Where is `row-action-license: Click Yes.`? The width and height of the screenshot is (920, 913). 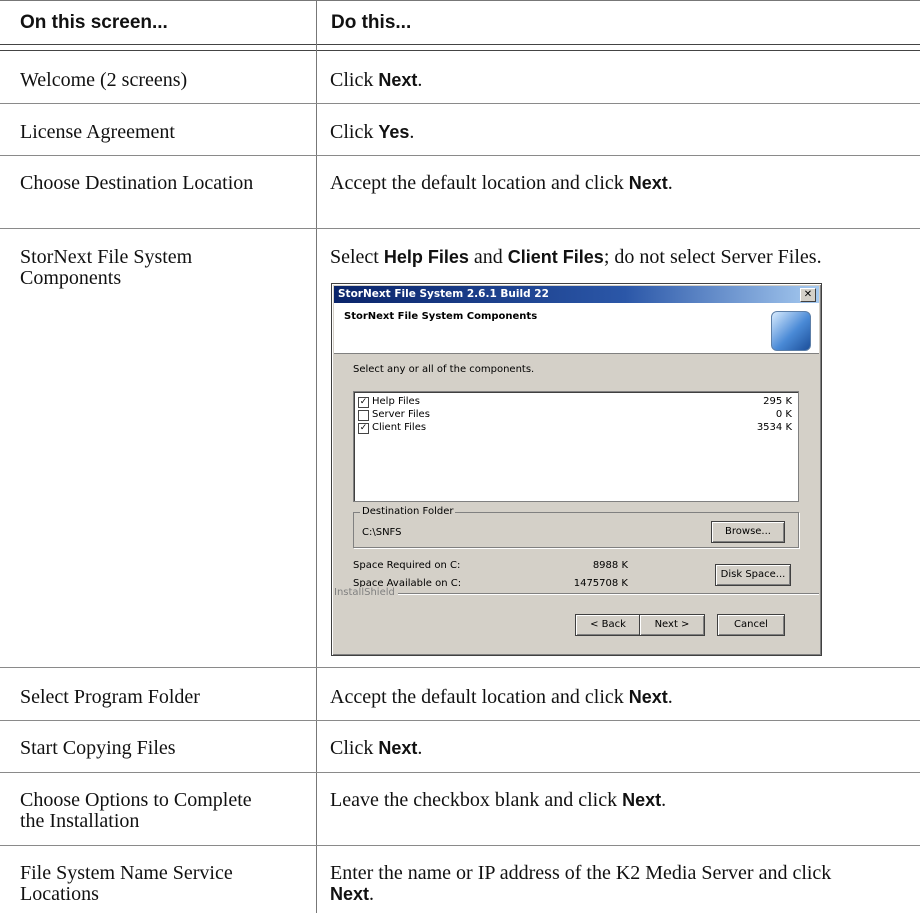
row-action-license: Click Yes. is located at coordinates (372, 132).